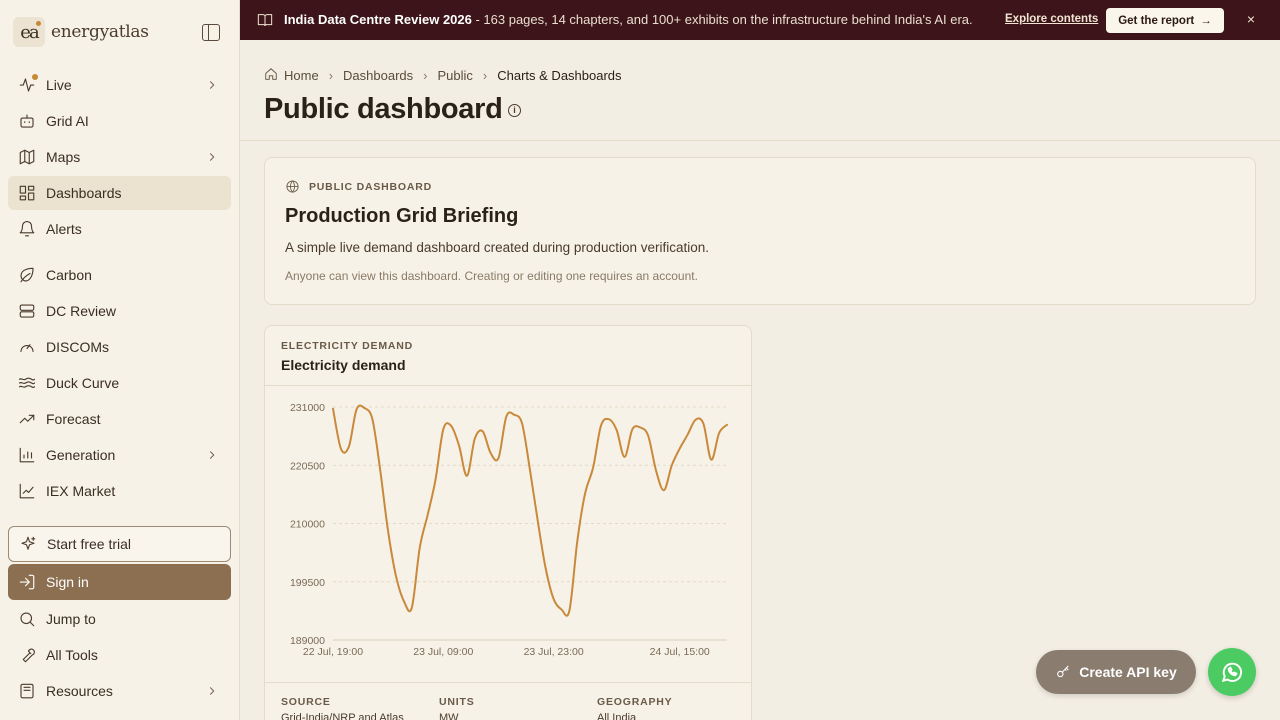 Image resolution: width=1280 pixels, height=720 pixels. Describe the element at coordinates (378, 75) in the screenshot. I see `breadcrumb-dashboards: Dashboards` at that location.